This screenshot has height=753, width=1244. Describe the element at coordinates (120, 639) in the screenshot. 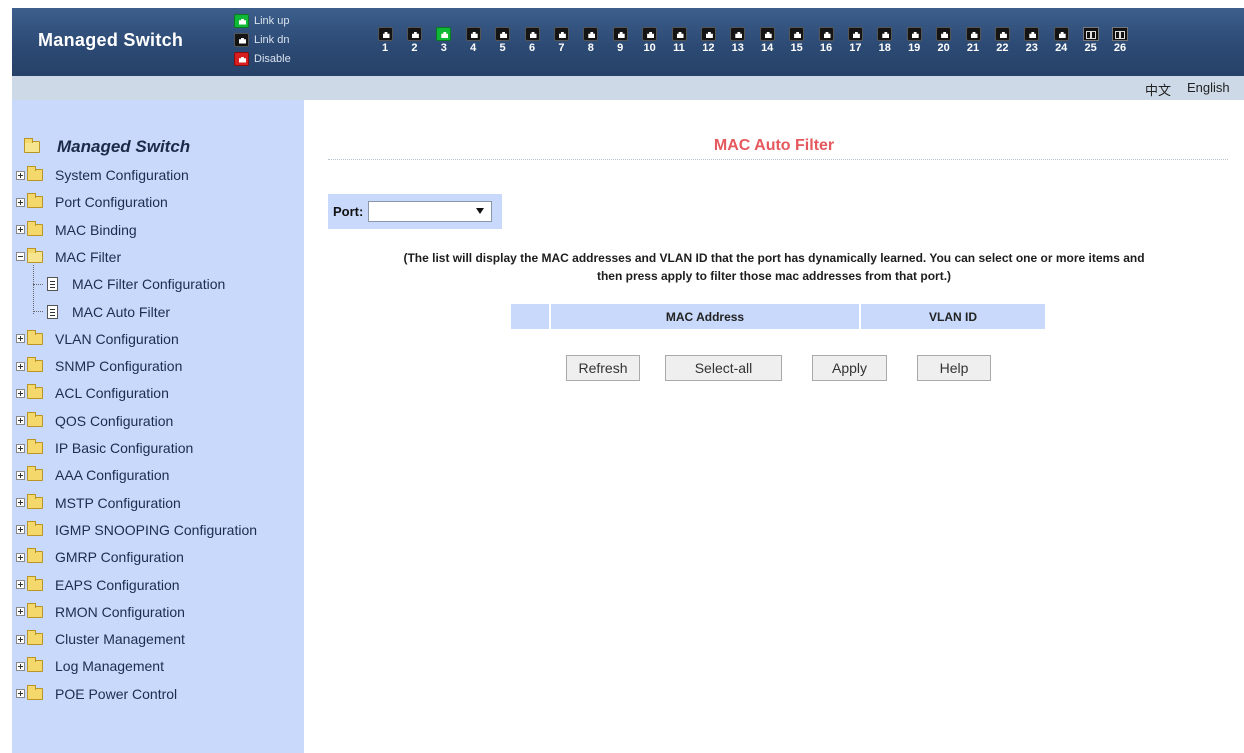

I see `sidebar-item-label: Cluster Management` at that location.